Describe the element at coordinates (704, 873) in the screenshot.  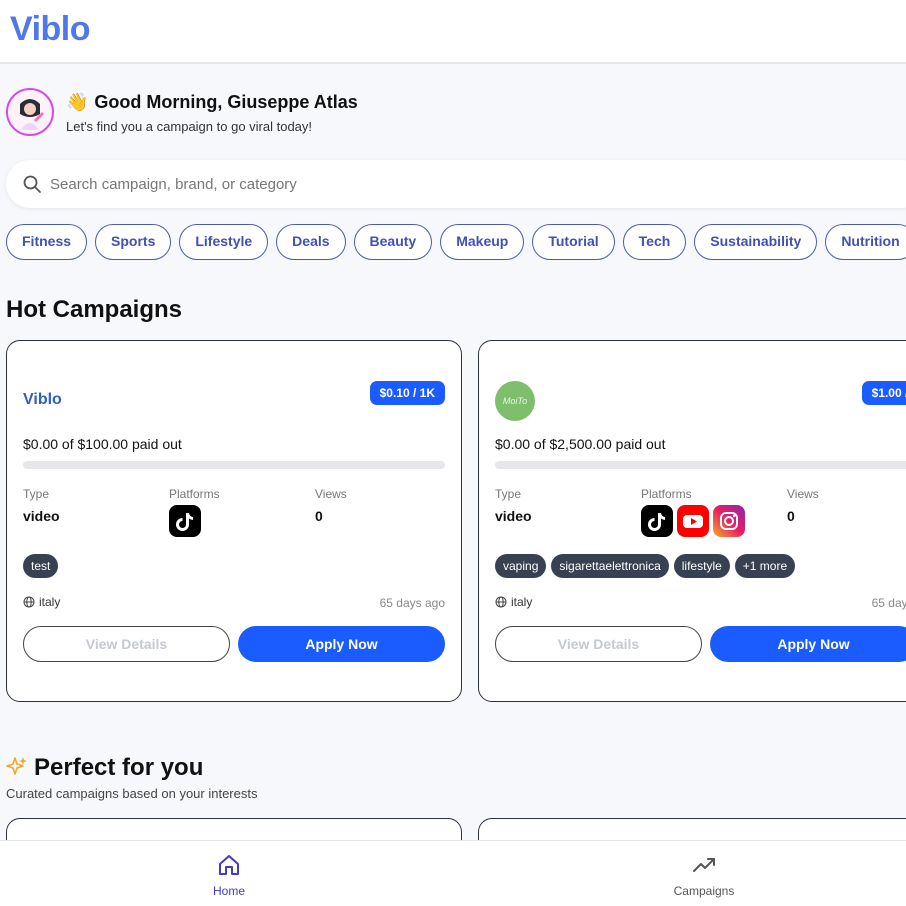
I see `nav-campaigns: Campaigns` at that location.